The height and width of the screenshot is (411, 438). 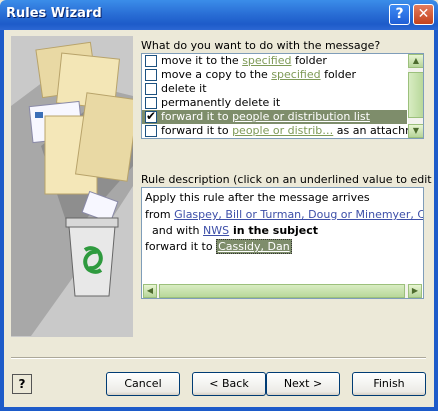 I want to click on window-frame-right, so click(x=436, y=220).